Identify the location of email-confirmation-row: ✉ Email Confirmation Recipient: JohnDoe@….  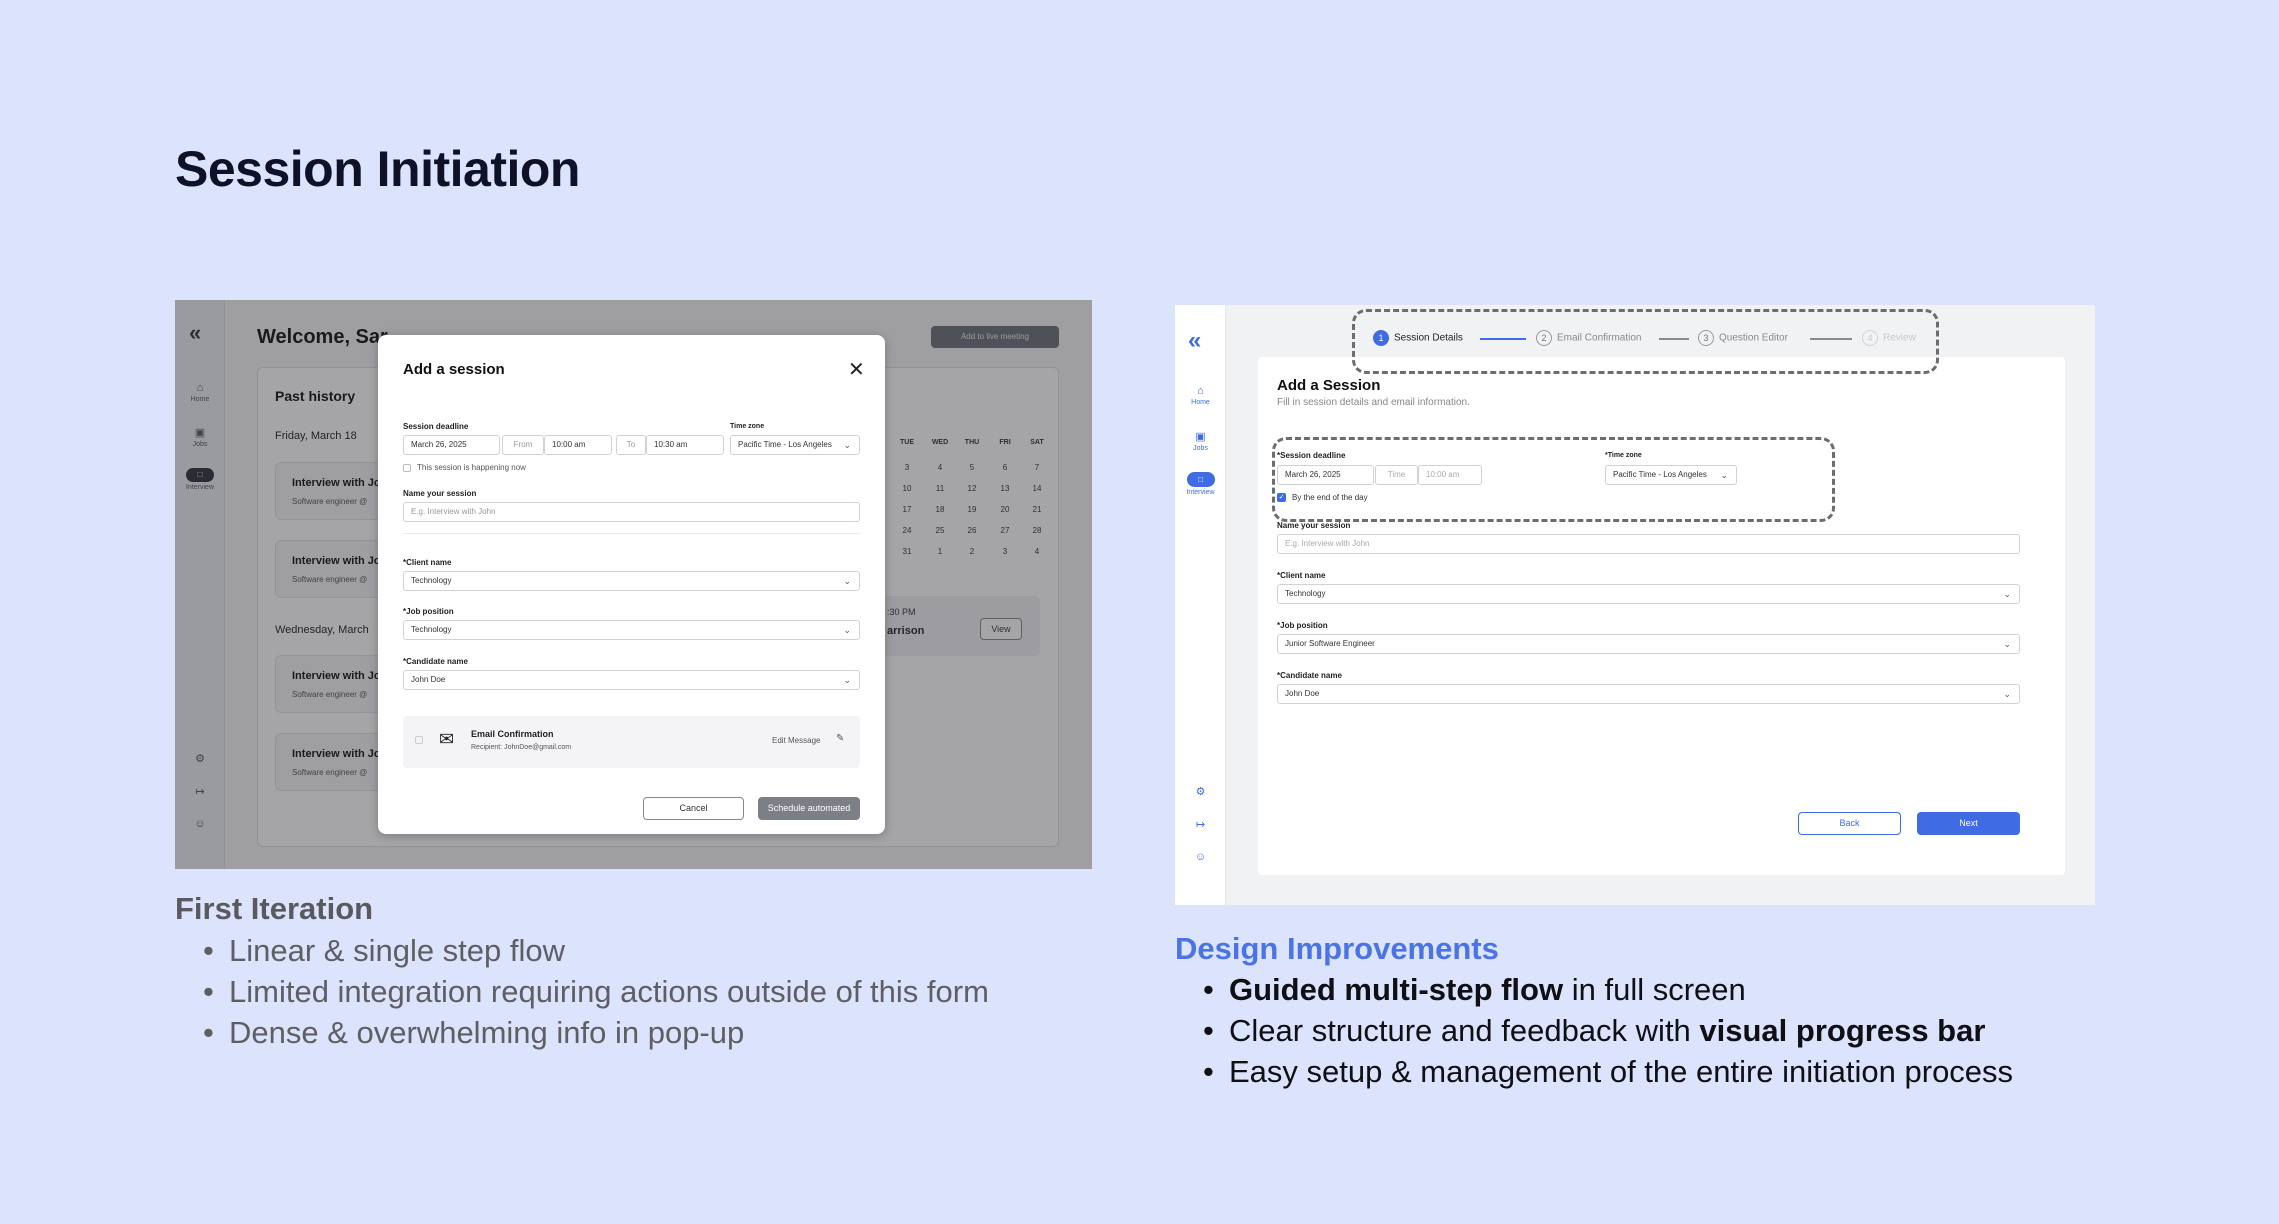
(631, 742).